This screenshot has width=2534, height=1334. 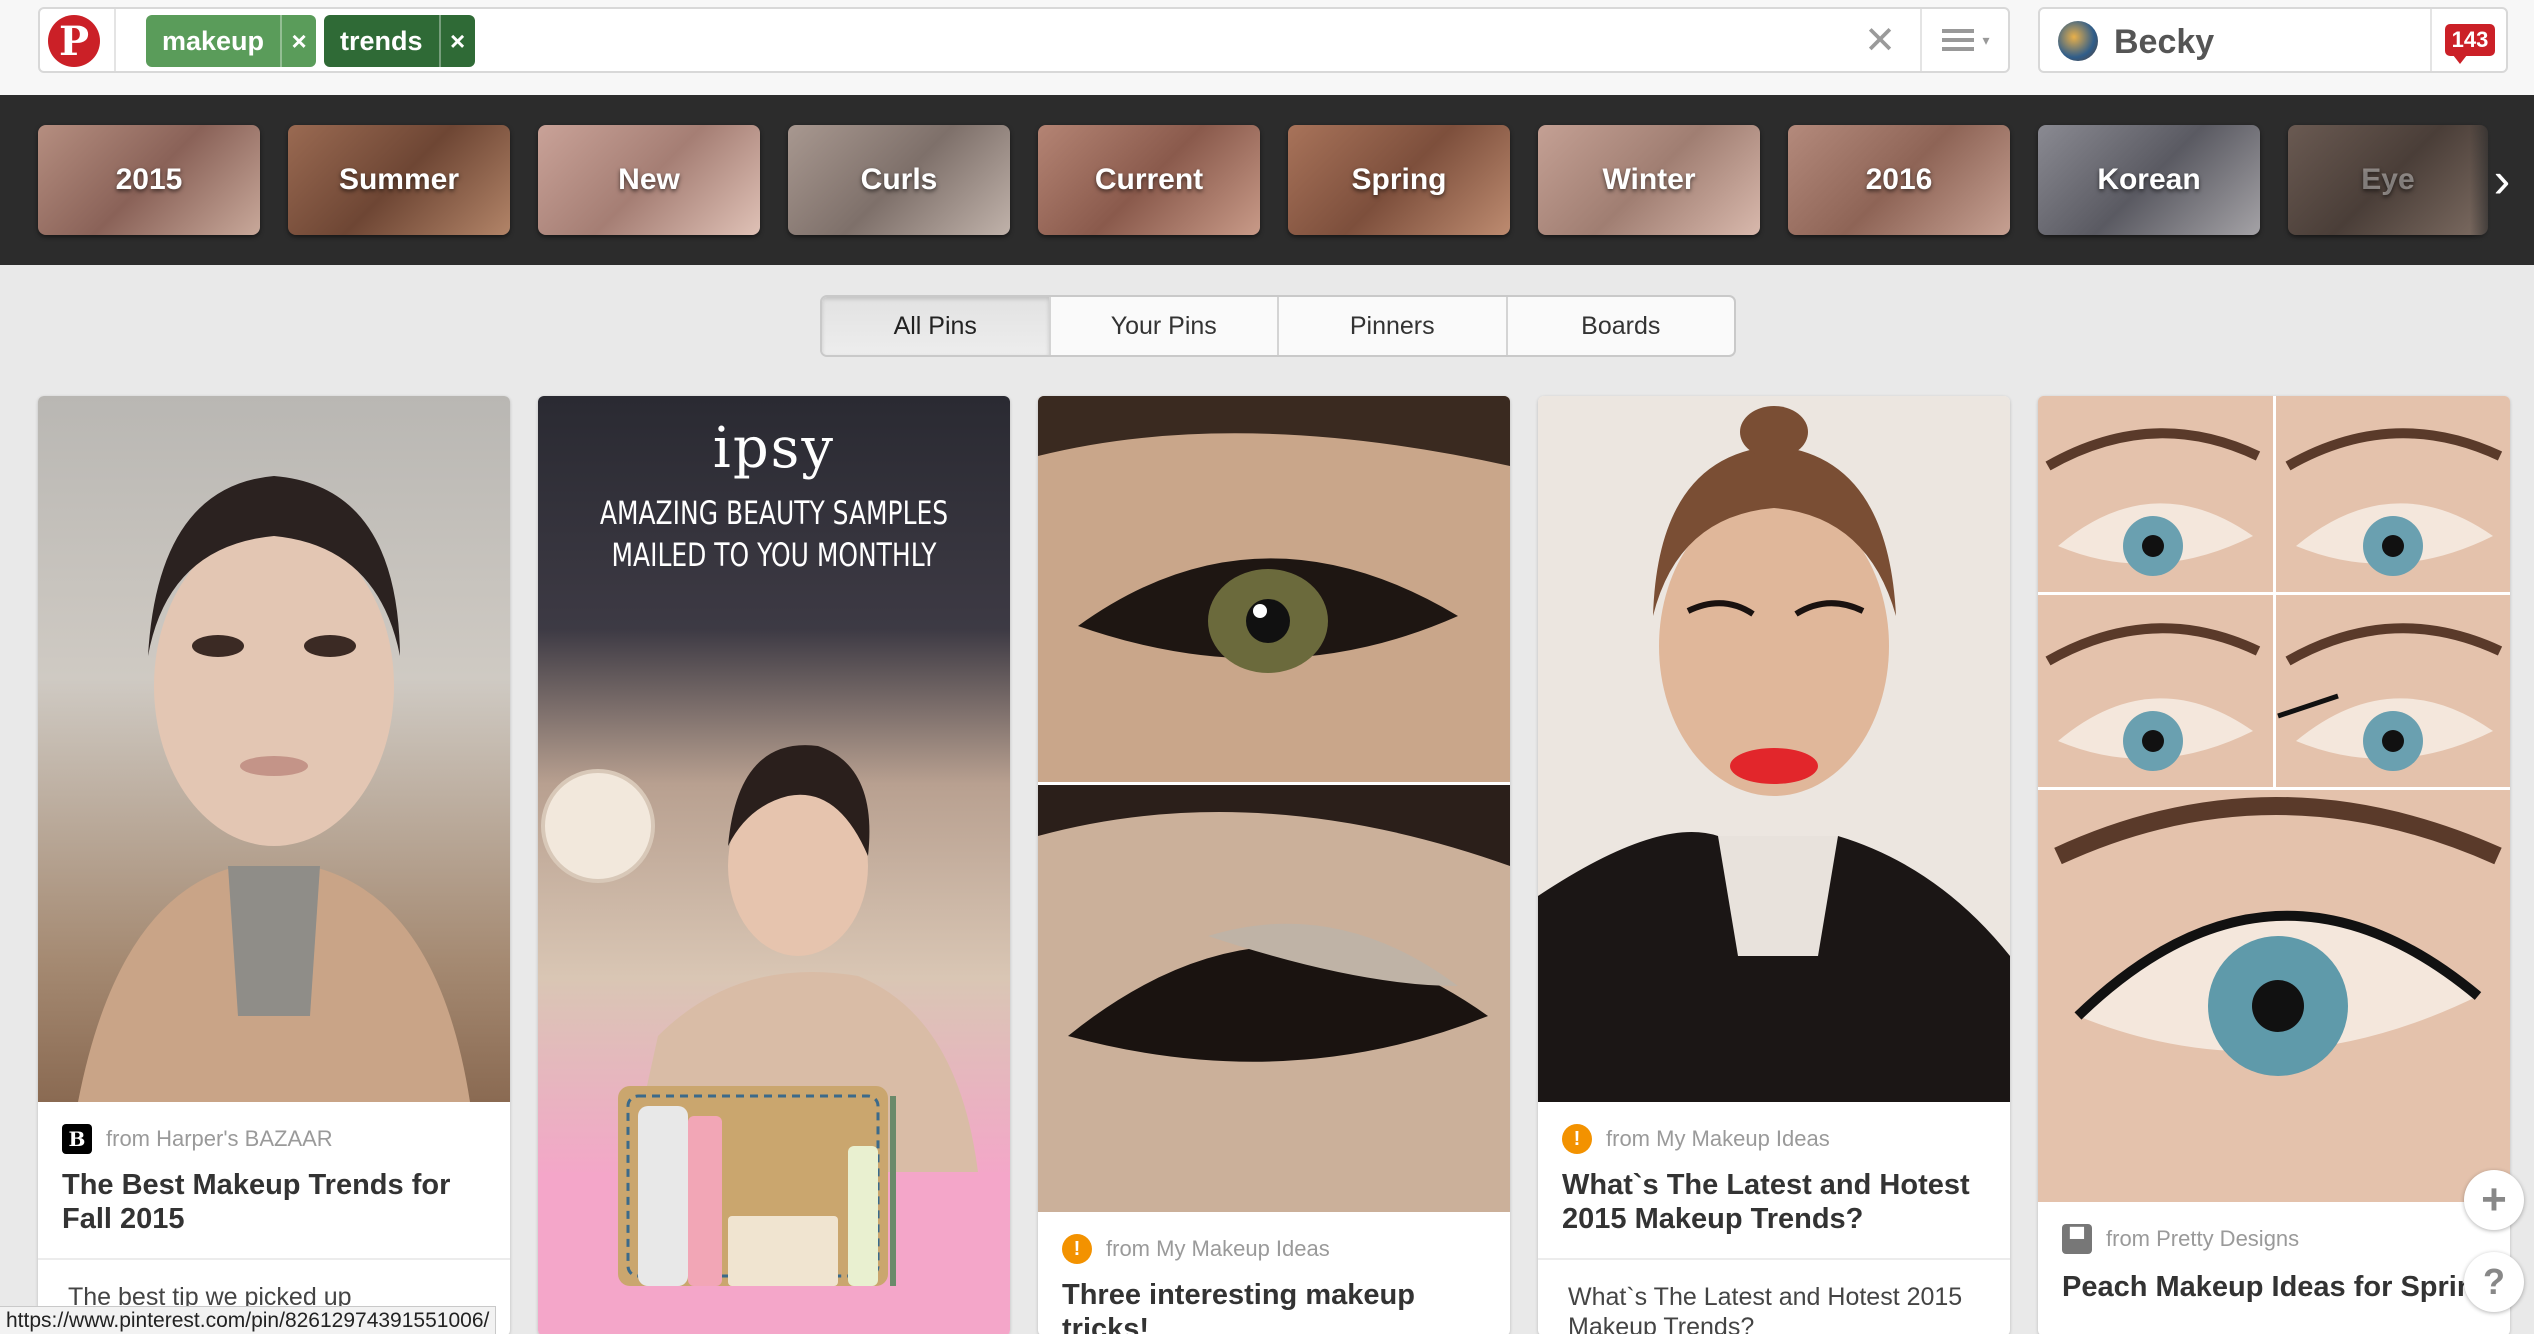 What do you see at coordinates (774, 448) in the screenshot?
I see `ipsy-logo: ipsy` at bounding box center [774, 448].